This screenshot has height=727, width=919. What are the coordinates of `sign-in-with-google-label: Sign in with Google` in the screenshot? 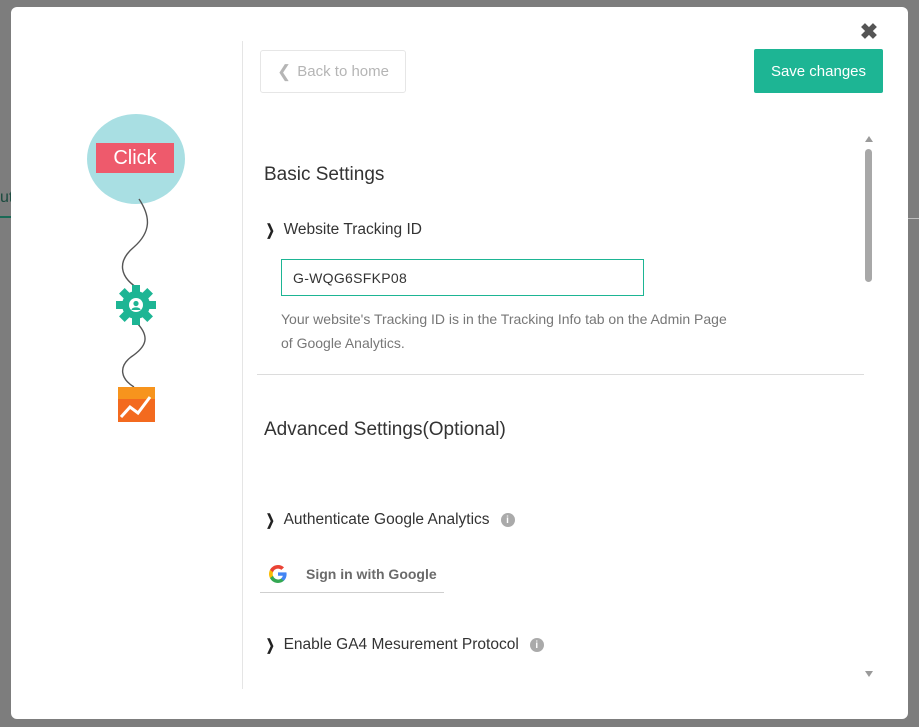 It's located at (371, 573).